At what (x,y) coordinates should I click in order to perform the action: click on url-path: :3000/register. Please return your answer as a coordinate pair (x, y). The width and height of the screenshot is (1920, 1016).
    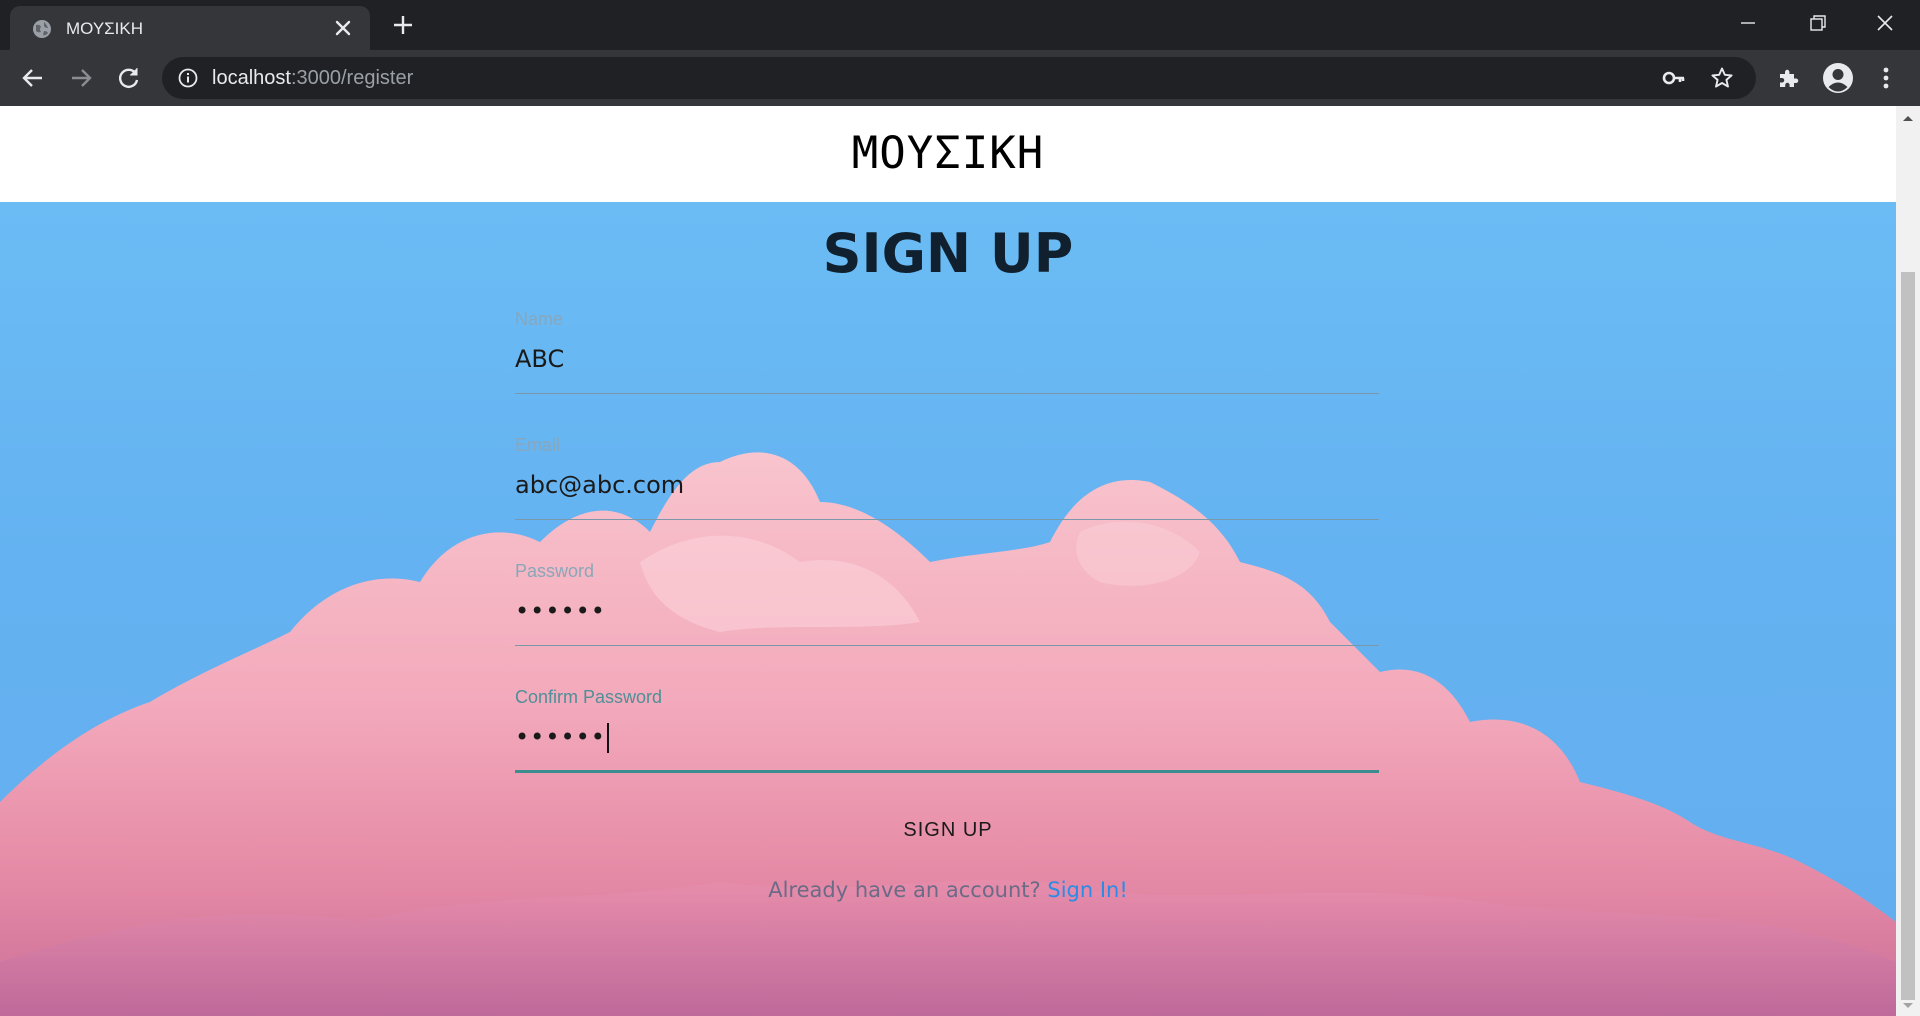
    Looking at the image, I should click on (352, 78).